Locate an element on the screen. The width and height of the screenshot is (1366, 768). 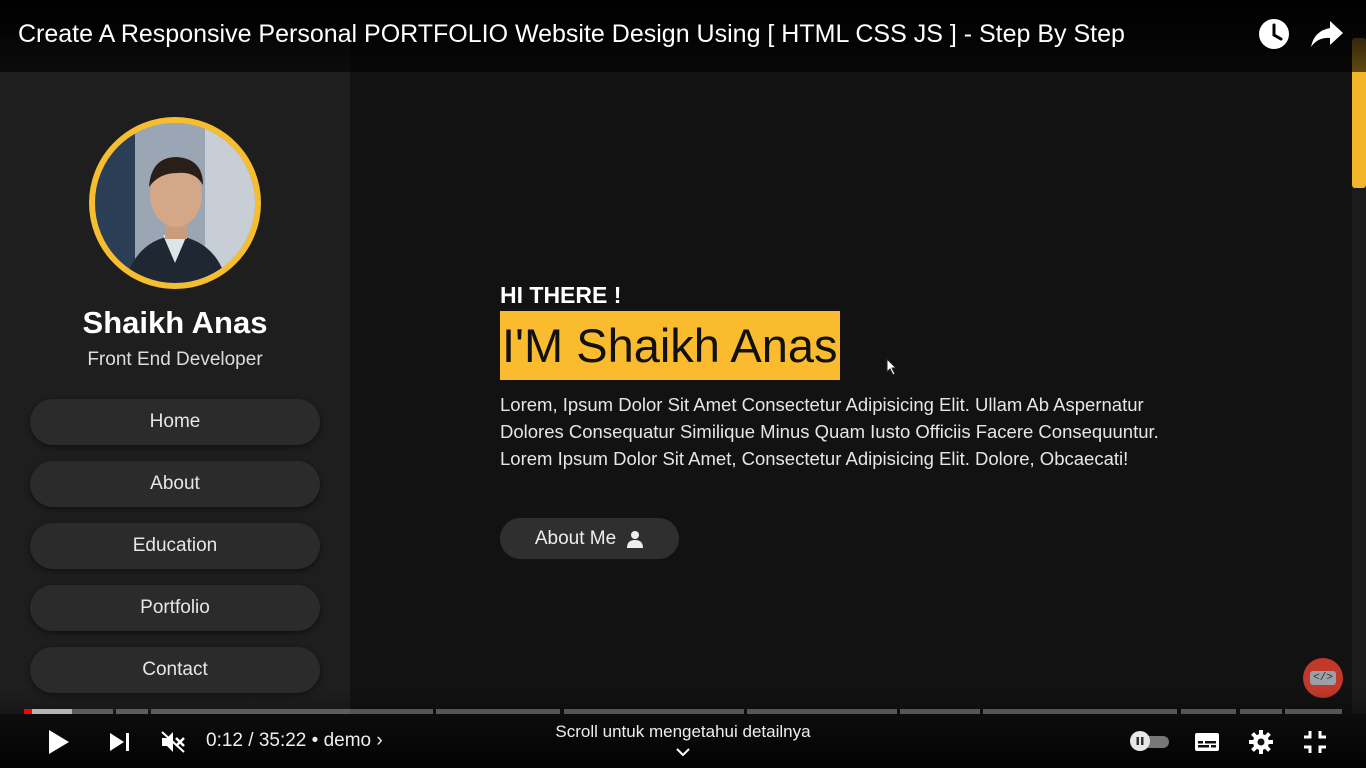
profile-role: Front End Developer is located at coordinates (175, 359).